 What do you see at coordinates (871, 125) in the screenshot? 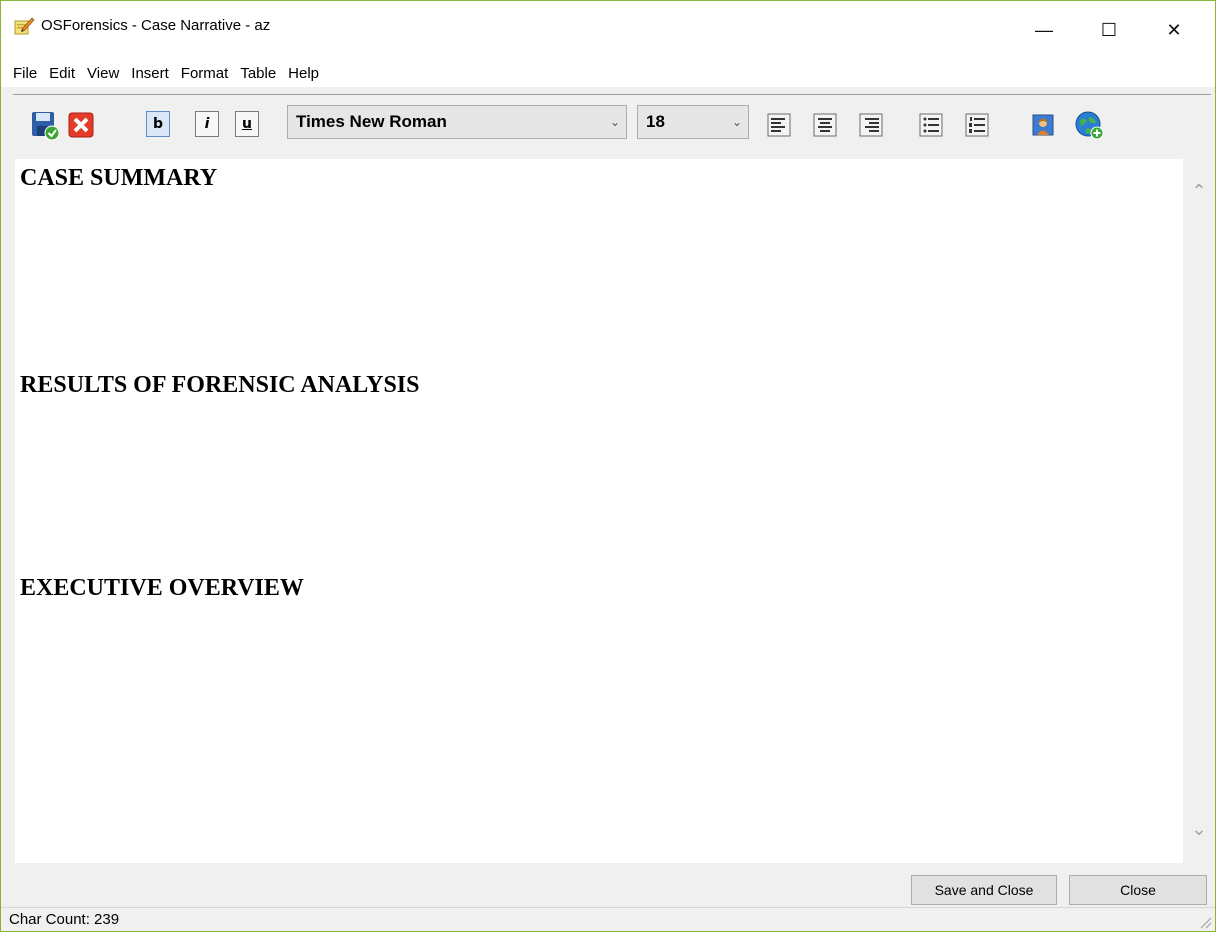
I see `align-right-icon` at bounding box center [871, 125].